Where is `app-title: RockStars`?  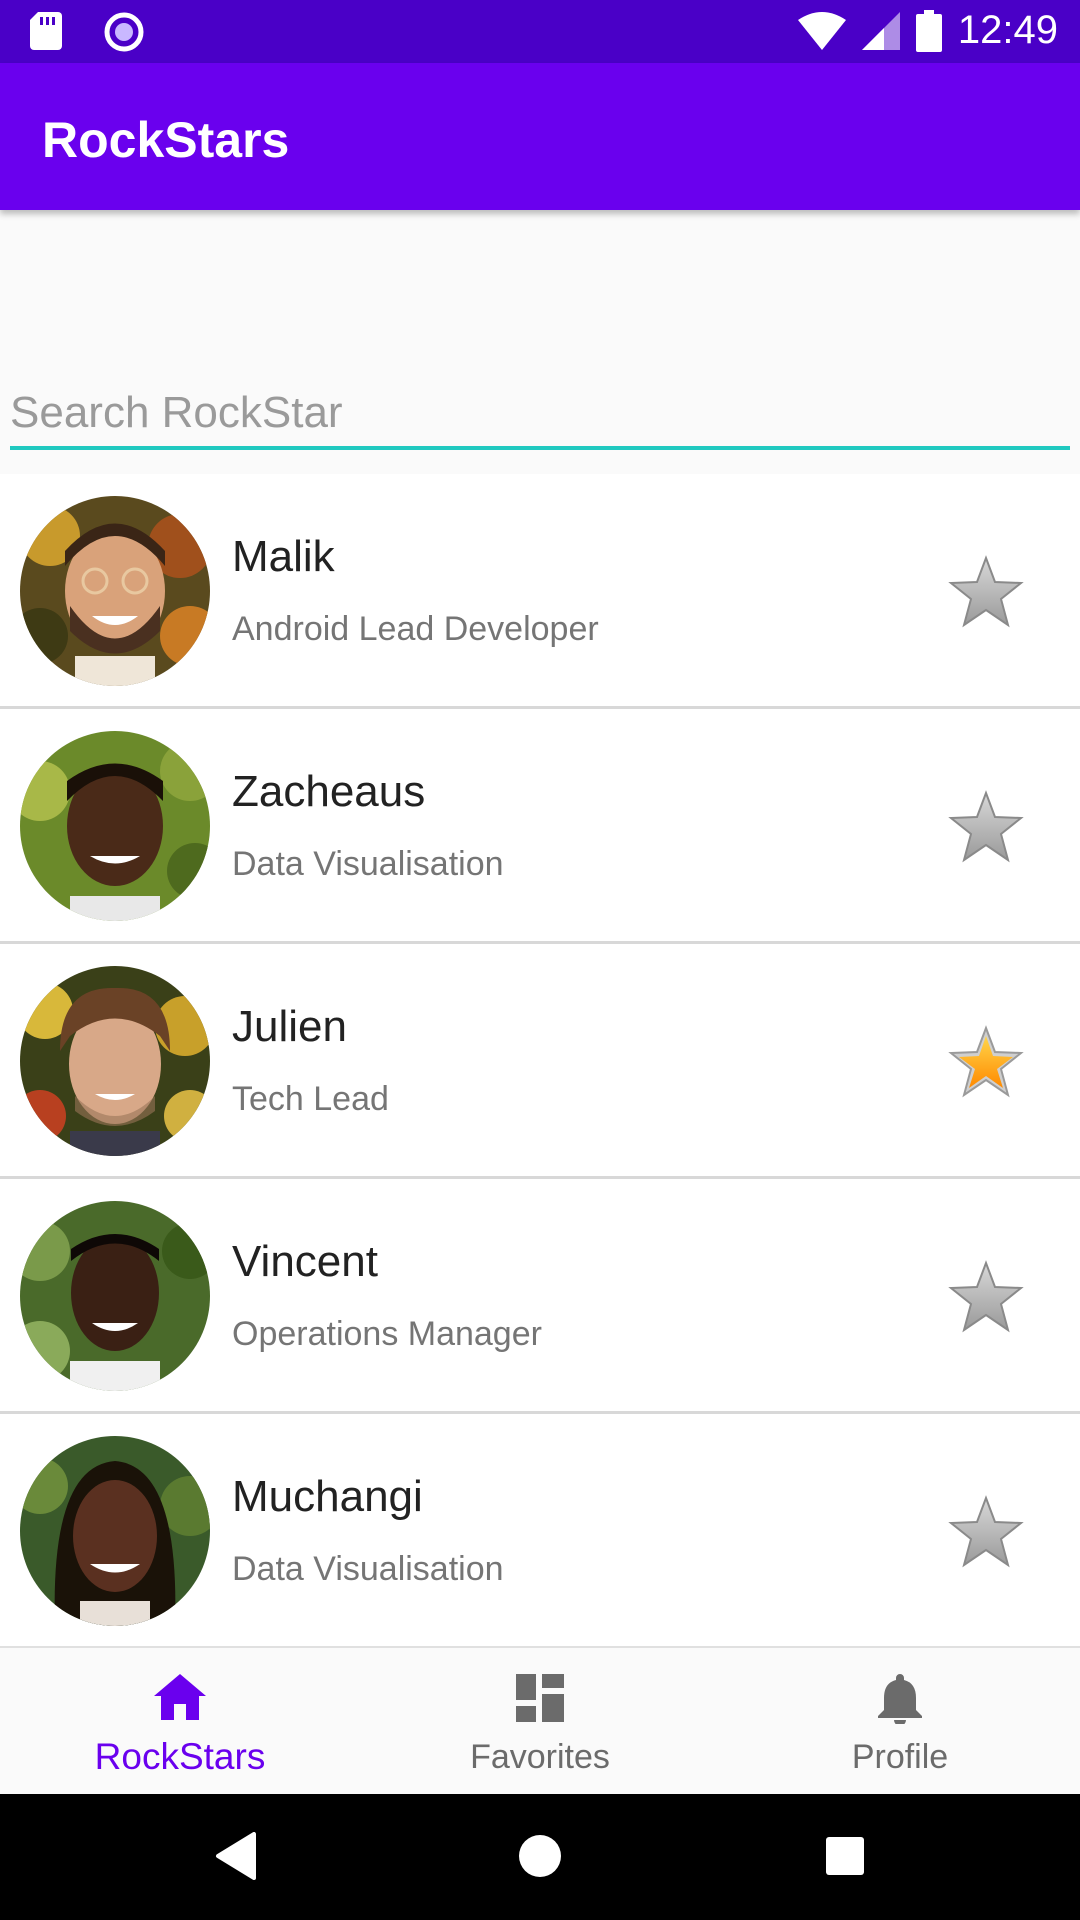 app-title: RockStars is located at coordinates (166, 140).